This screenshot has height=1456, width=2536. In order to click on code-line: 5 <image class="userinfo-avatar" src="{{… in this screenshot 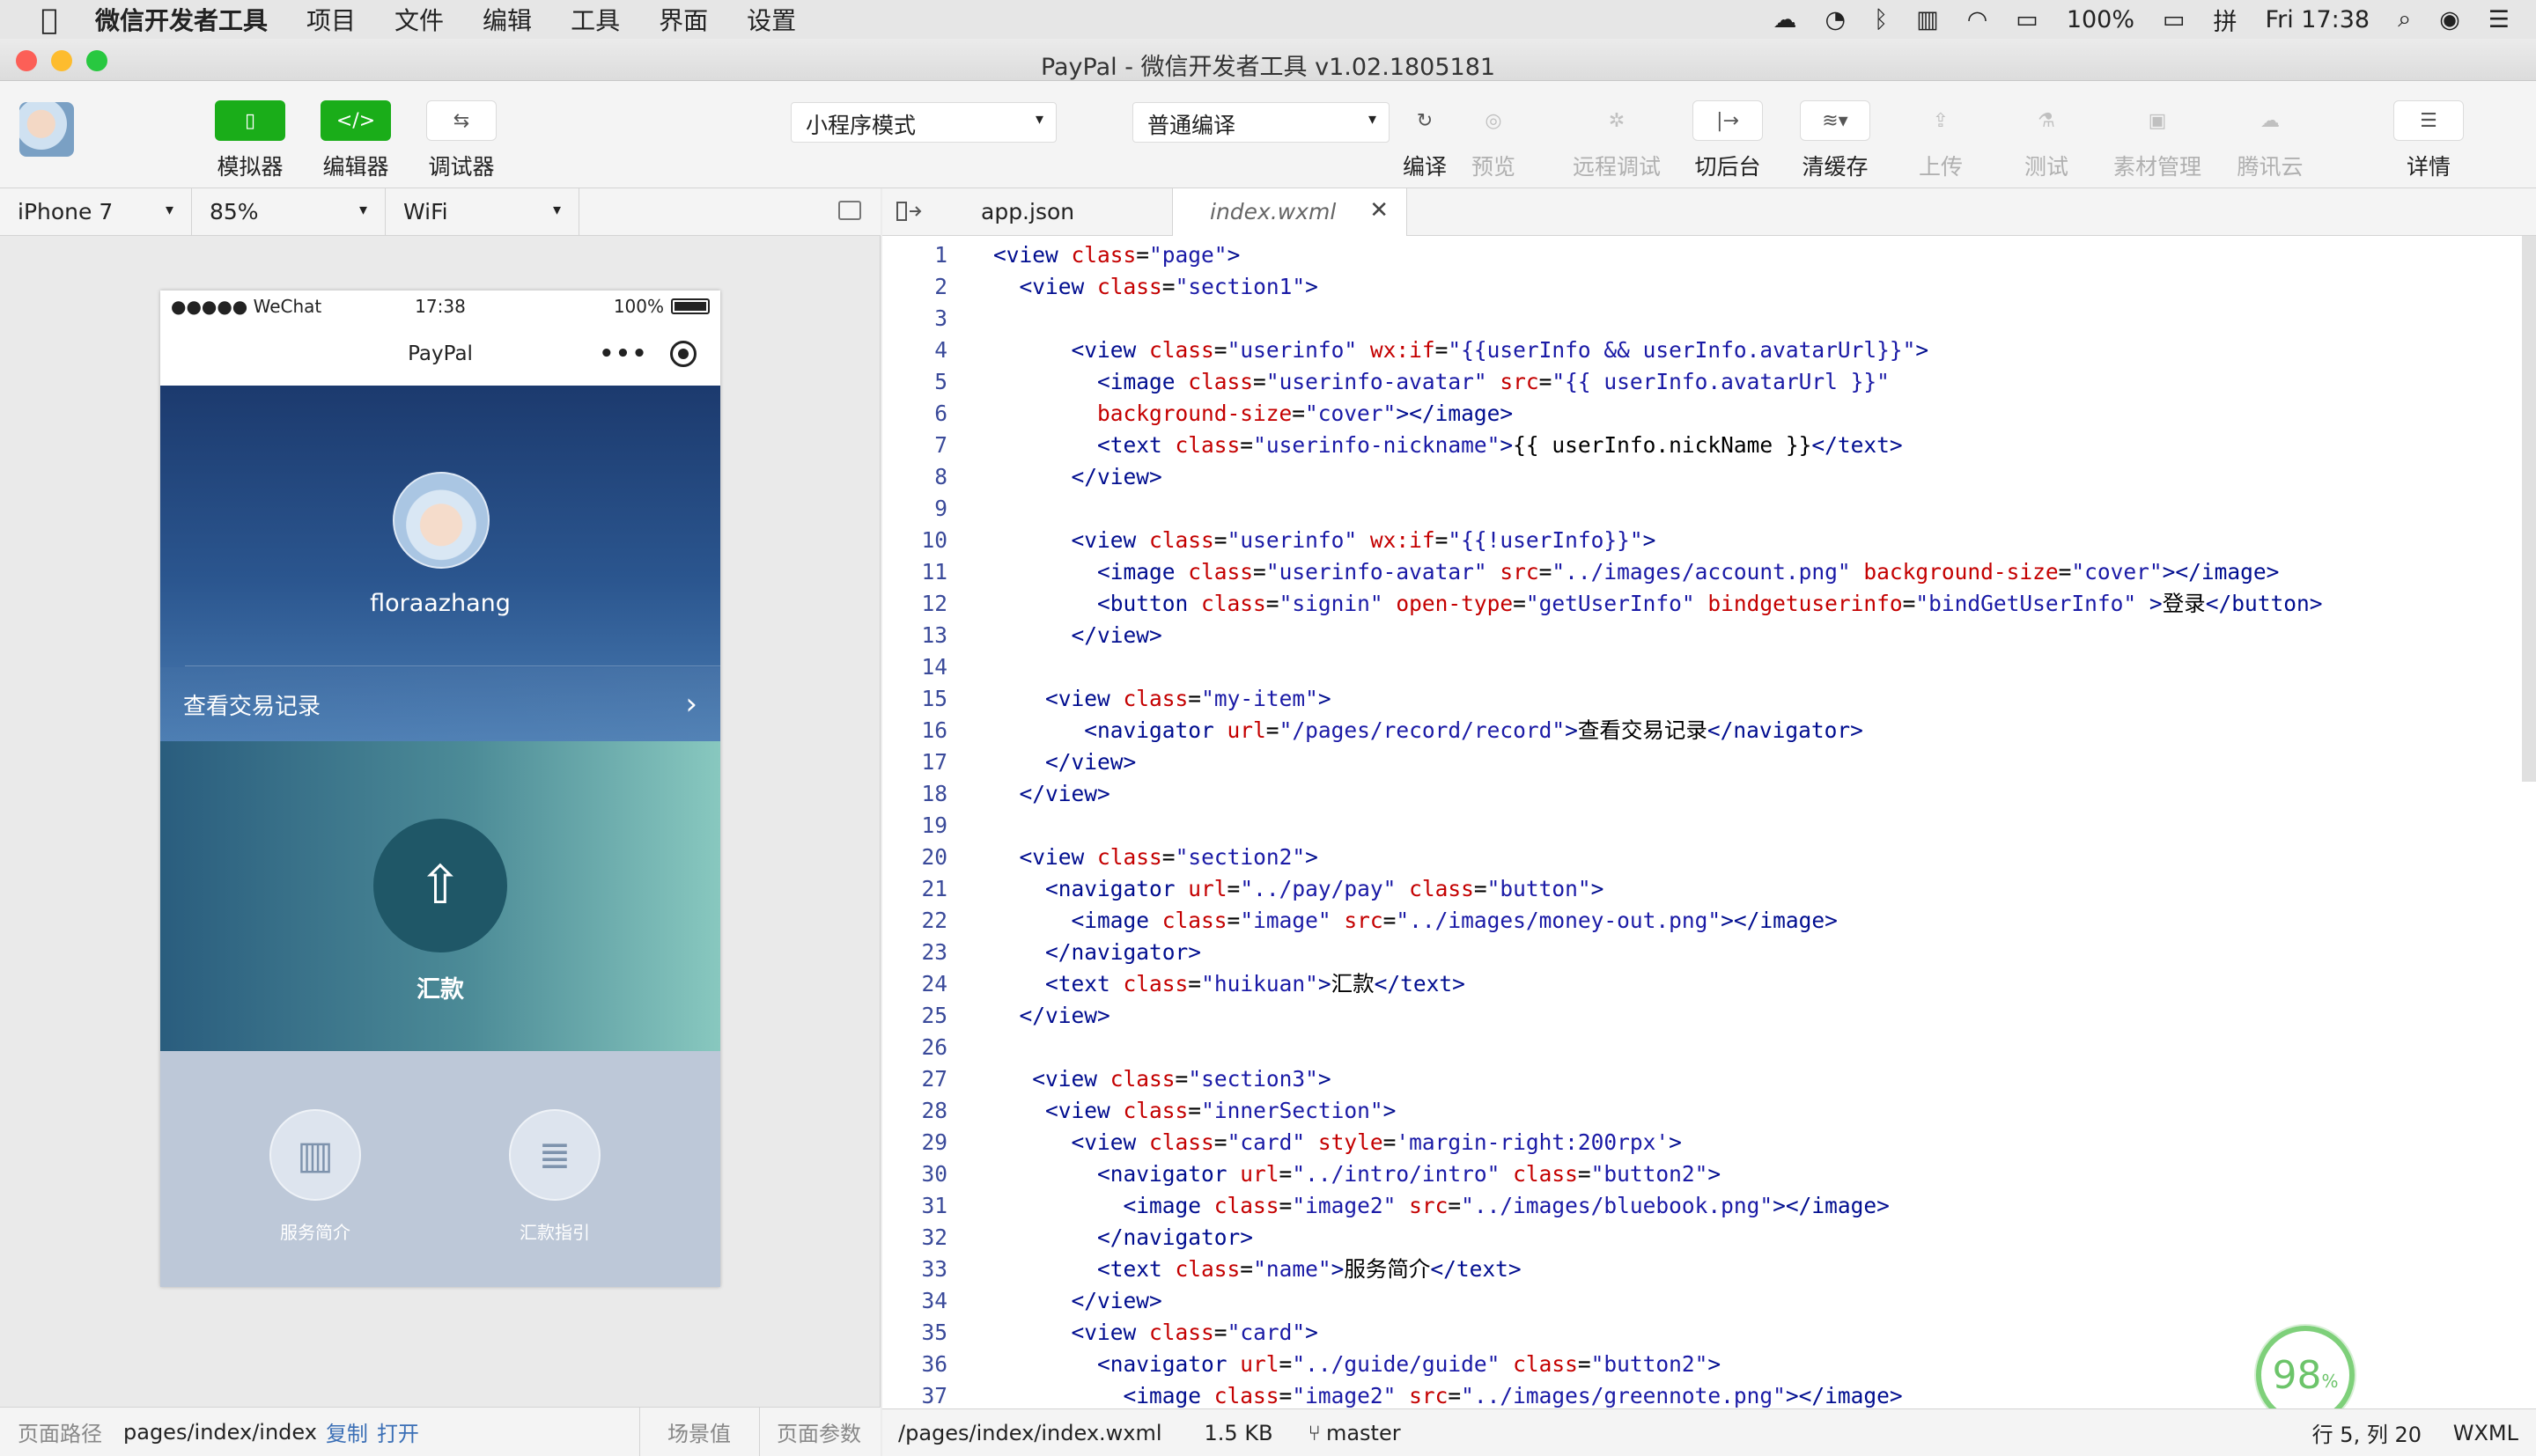, I will do `click(1701, 382)`.